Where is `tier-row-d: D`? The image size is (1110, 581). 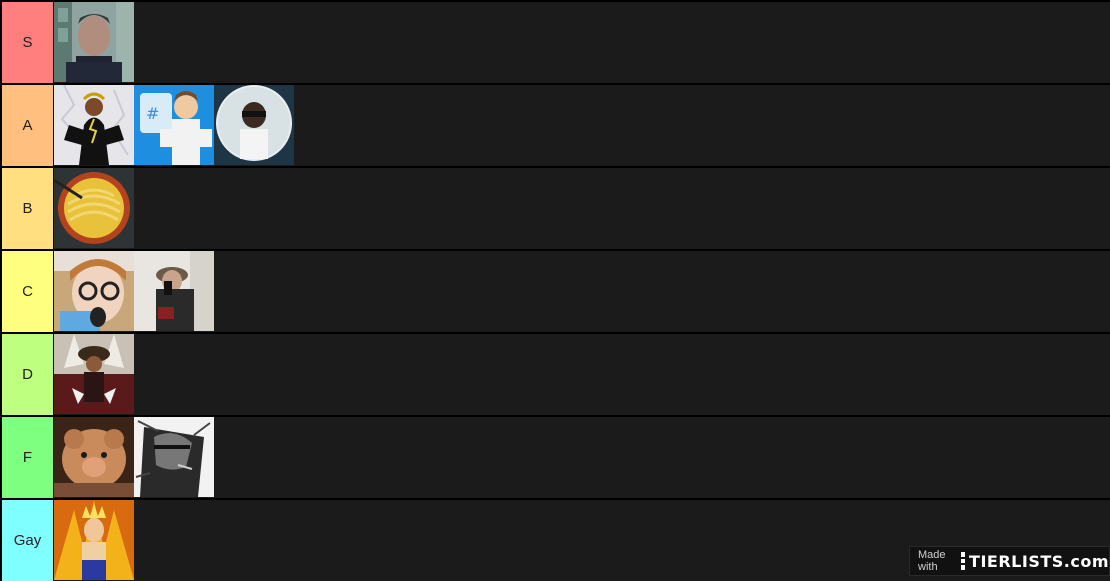
tier-row-d: D is located at coordinates (555, 374).